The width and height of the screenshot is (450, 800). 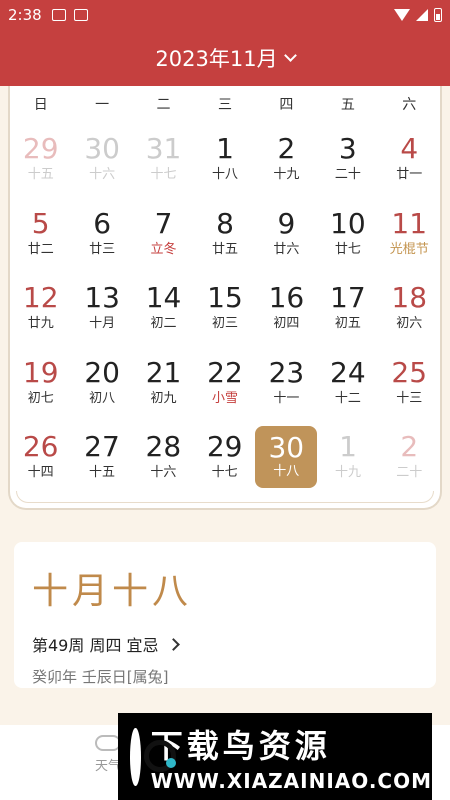 I want to click on day-number: 10, so click(x=348, y=223).